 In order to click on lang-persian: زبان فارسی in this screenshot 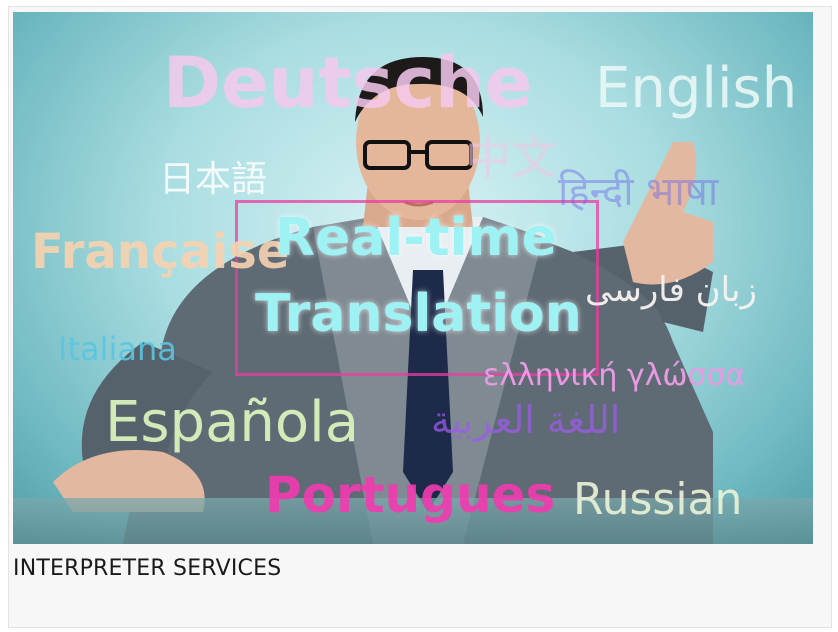, I will do `click(671, 290)`.